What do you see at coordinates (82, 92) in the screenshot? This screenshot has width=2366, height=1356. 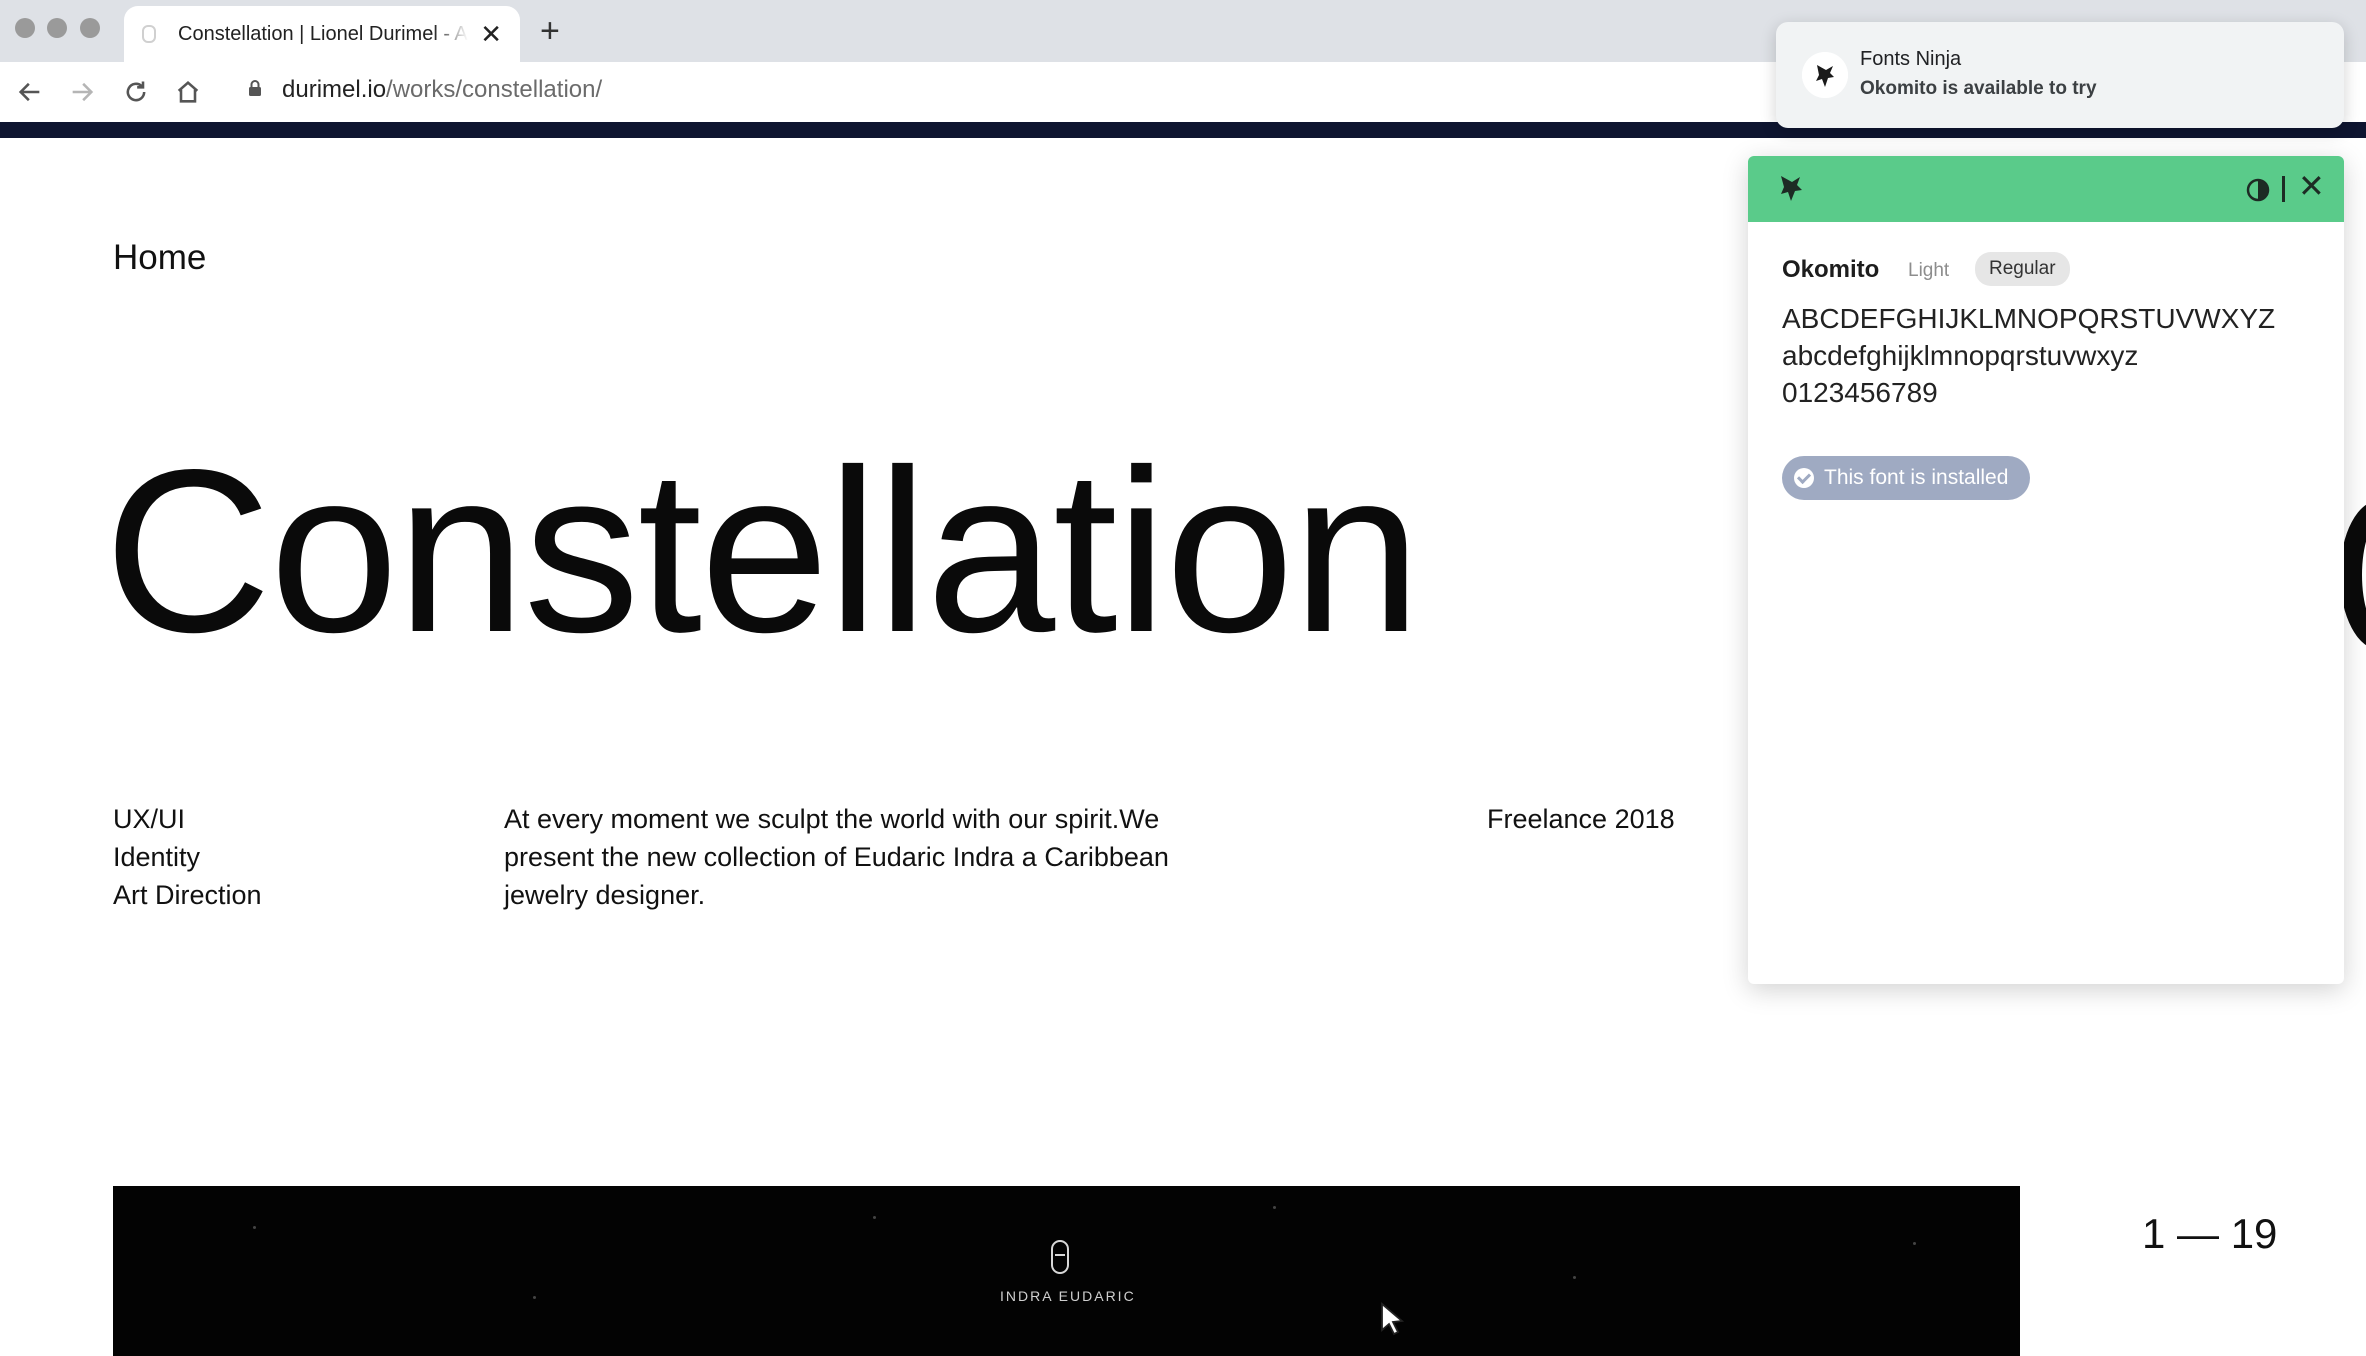 I see `forward-icon` at bounding box center [82, 92].